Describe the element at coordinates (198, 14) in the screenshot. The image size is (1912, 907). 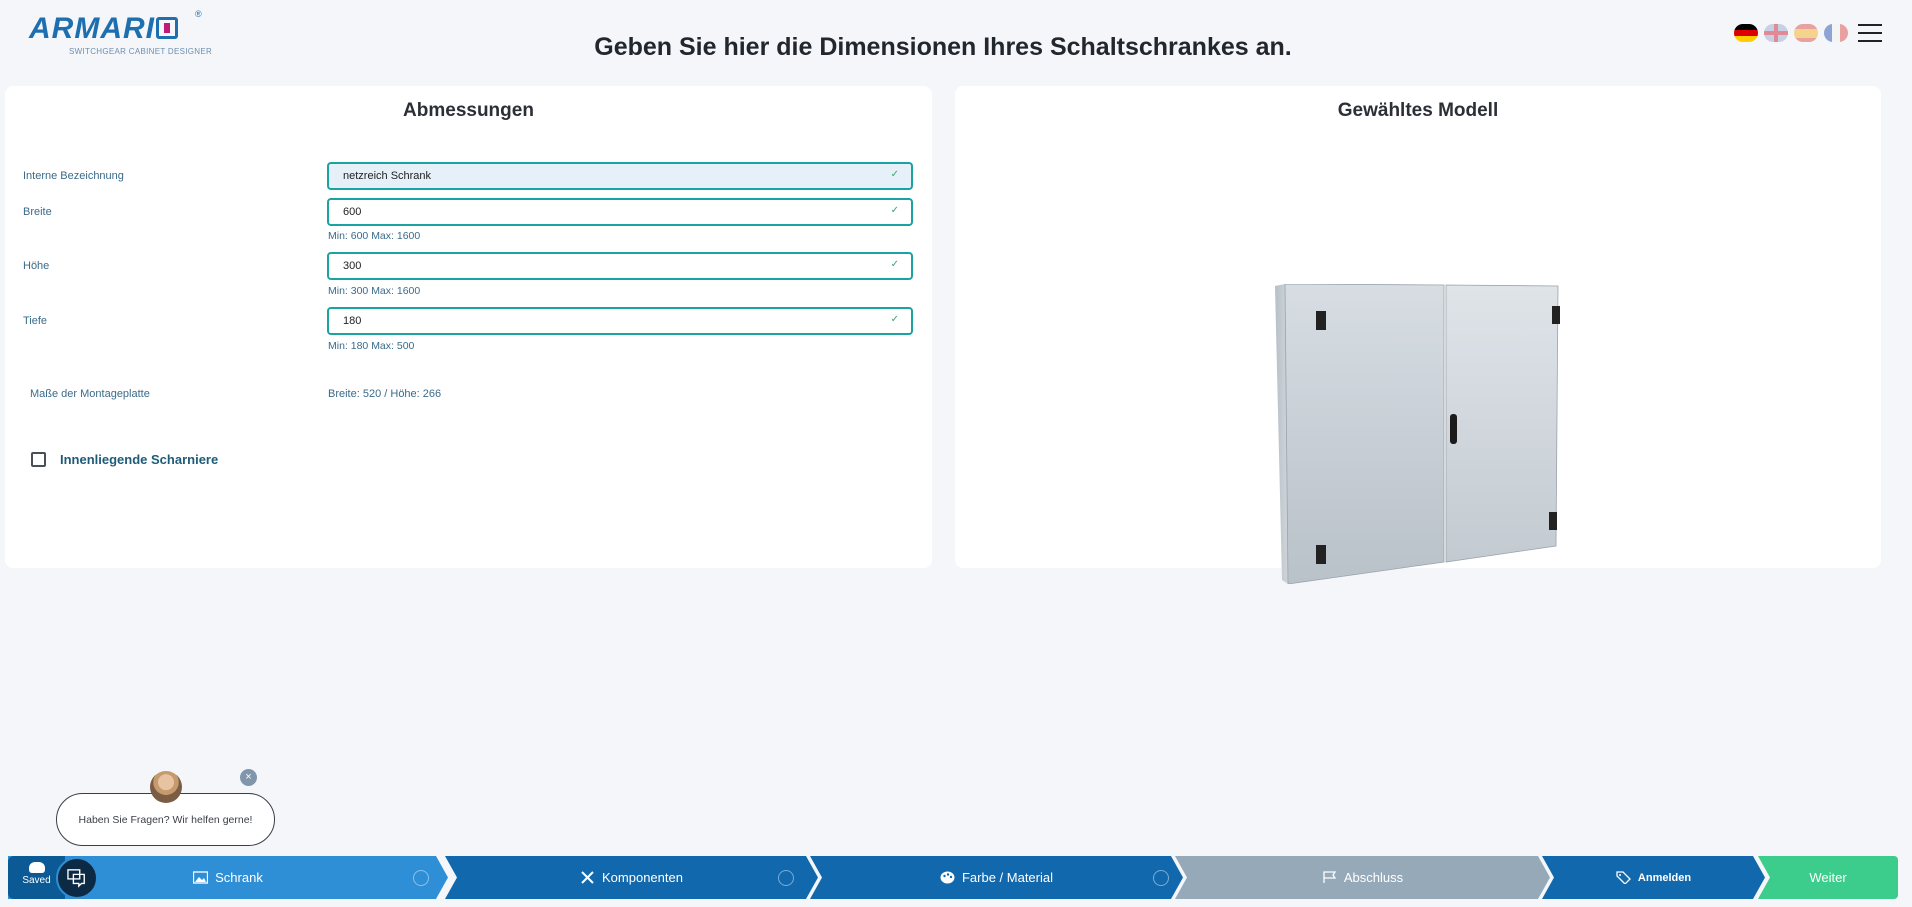
I see `logo-registered: ®` at that location.